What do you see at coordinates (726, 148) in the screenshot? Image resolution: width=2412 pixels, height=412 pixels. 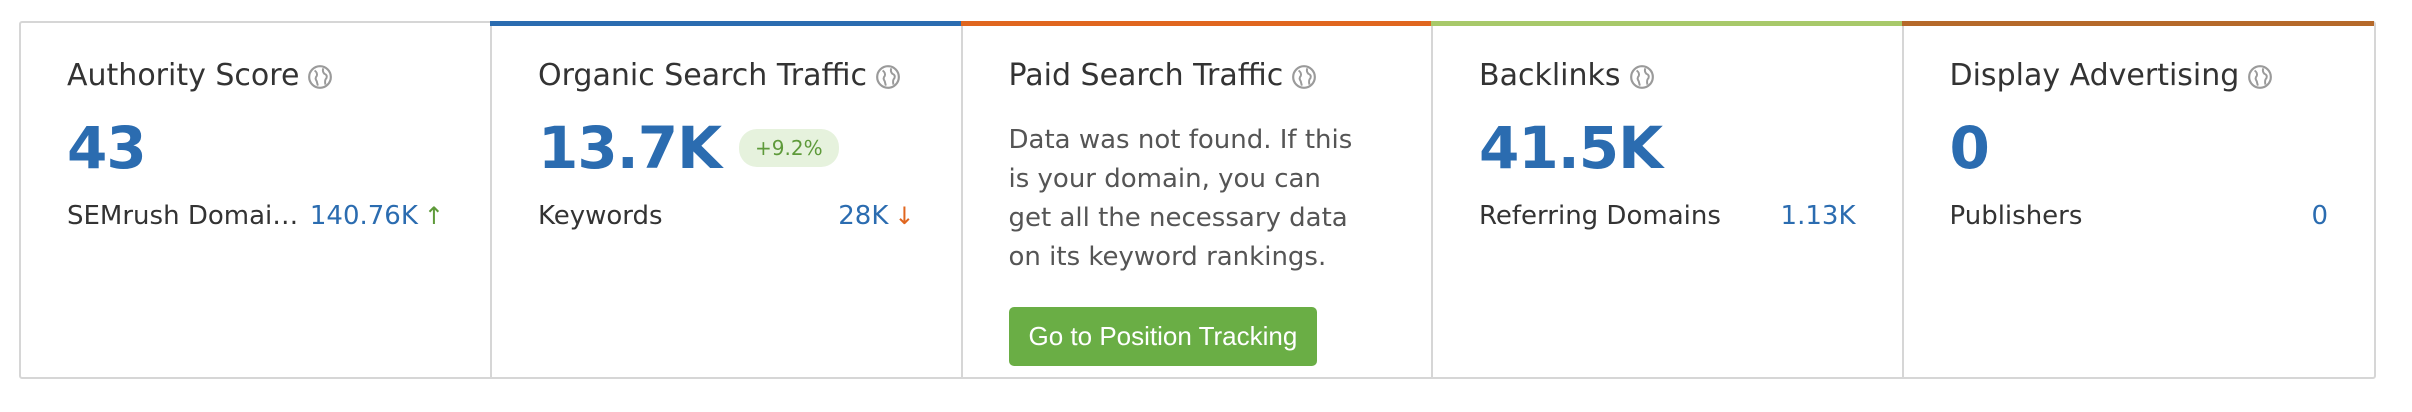 I see `organic-value-row: 13.7K +9.2%` at bounding box center [726, 148].